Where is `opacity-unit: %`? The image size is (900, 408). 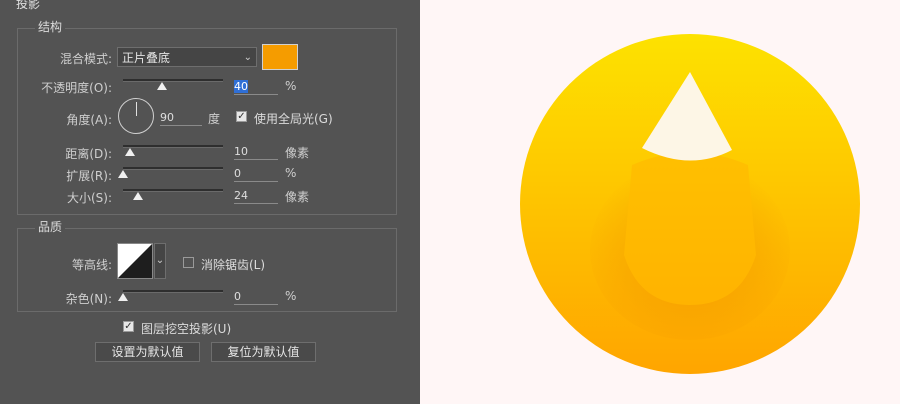 opacity-unit: % is located at coordinates (291, 86).